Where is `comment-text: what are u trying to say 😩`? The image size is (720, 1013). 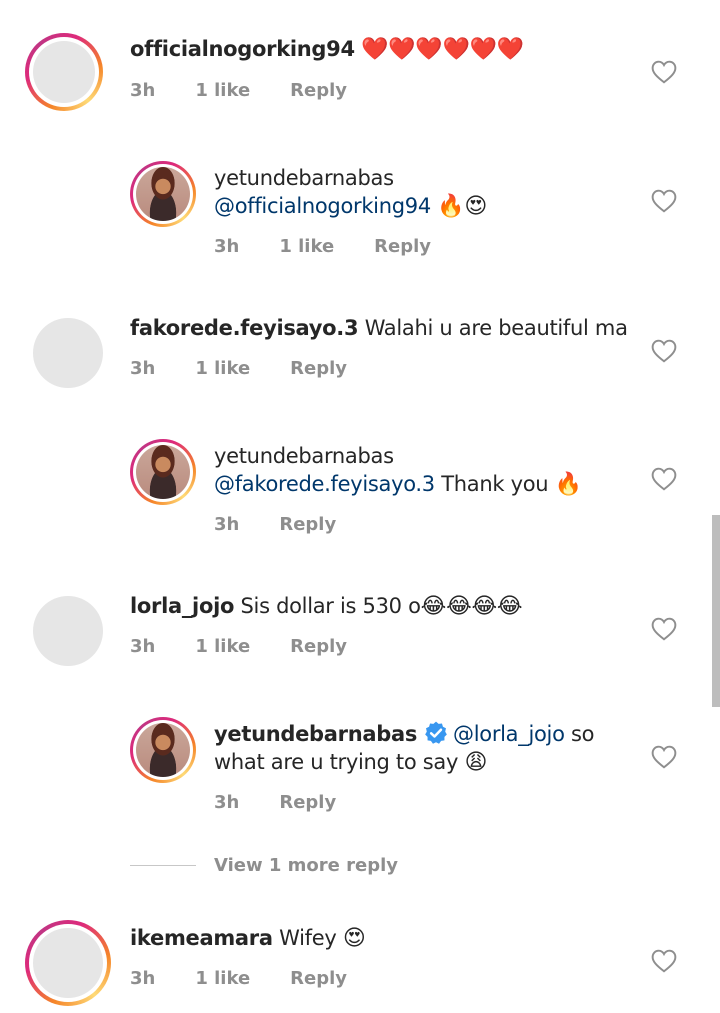 comment-text: what are u trying to say 😩 is located at coordinates (350, 762).